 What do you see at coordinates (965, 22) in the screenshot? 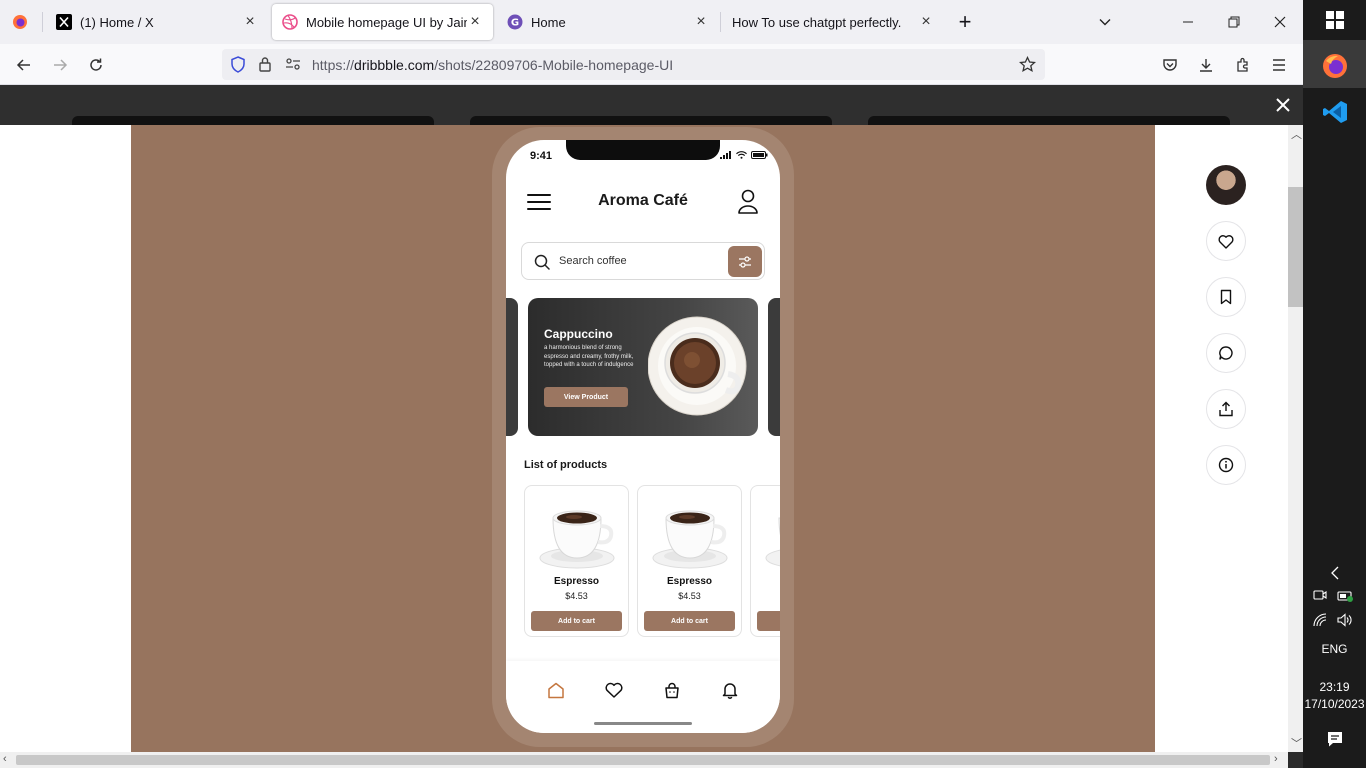
I see `new-tab-button: +` at bounding box center [965, 22].